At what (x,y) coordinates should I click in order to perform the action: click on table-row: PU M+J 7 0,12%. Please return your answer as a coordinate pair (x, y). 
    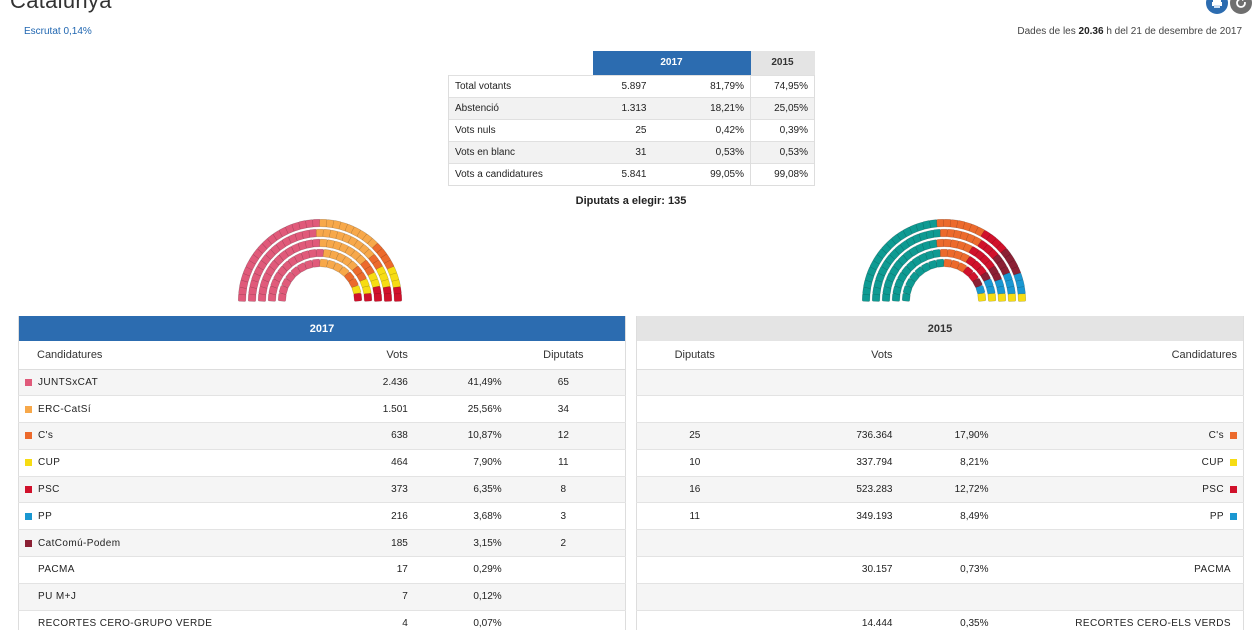
    Looking at the image, I should click on (322, 597).